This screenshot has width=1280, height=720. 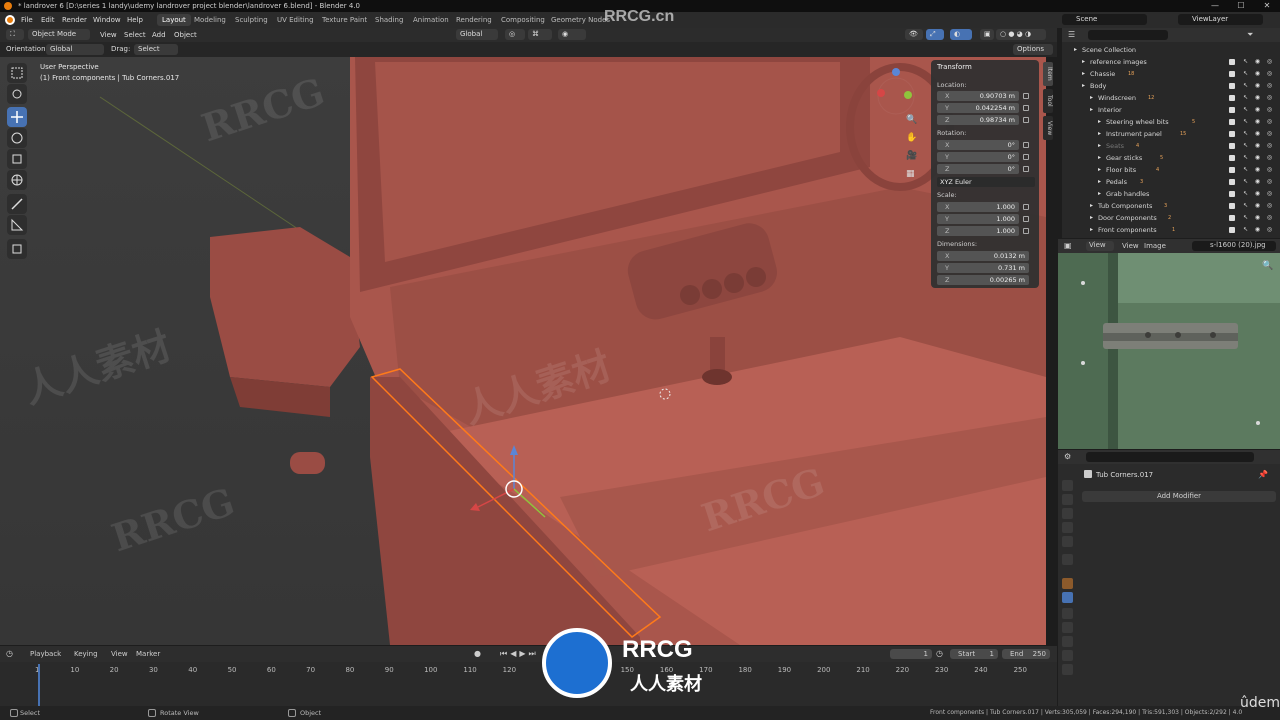 What do you see at coordinates (1067, 485) in the screenshot?
I see `tool-properties-icon` at bounding box center [1067, 485].